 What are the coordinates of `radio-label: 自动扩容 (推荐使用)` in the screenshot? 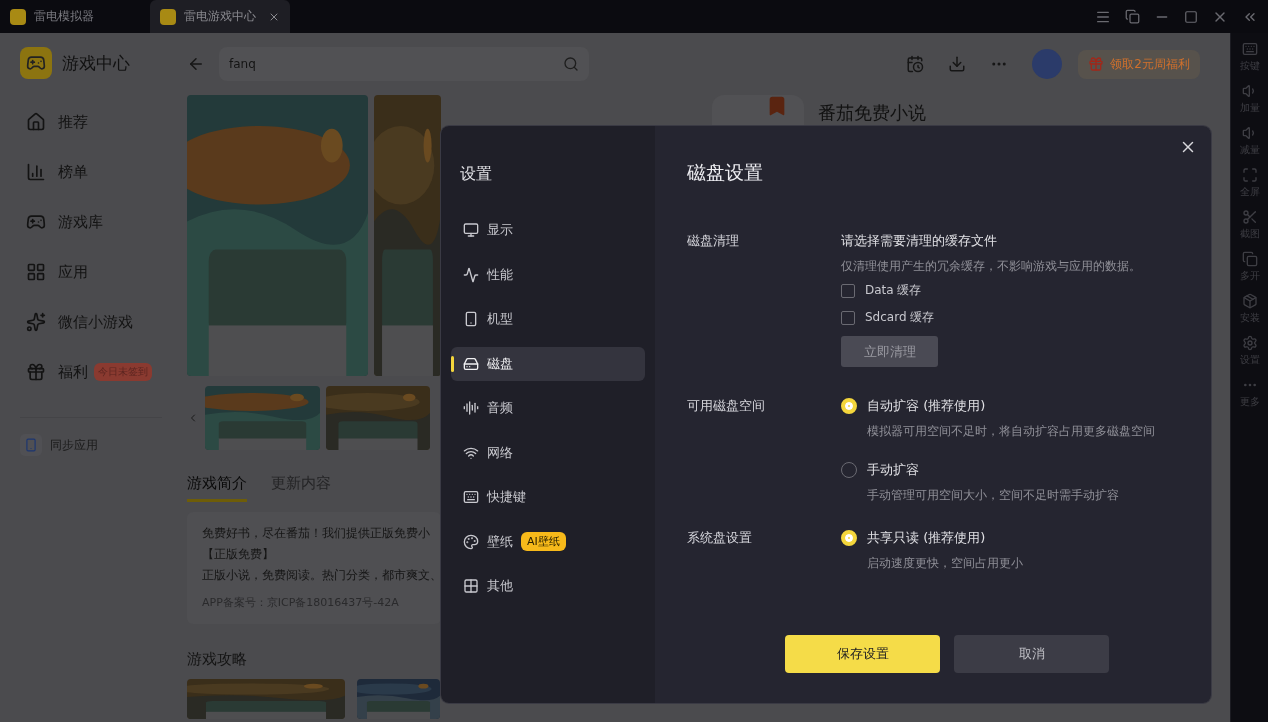 It's located at (926, 406).